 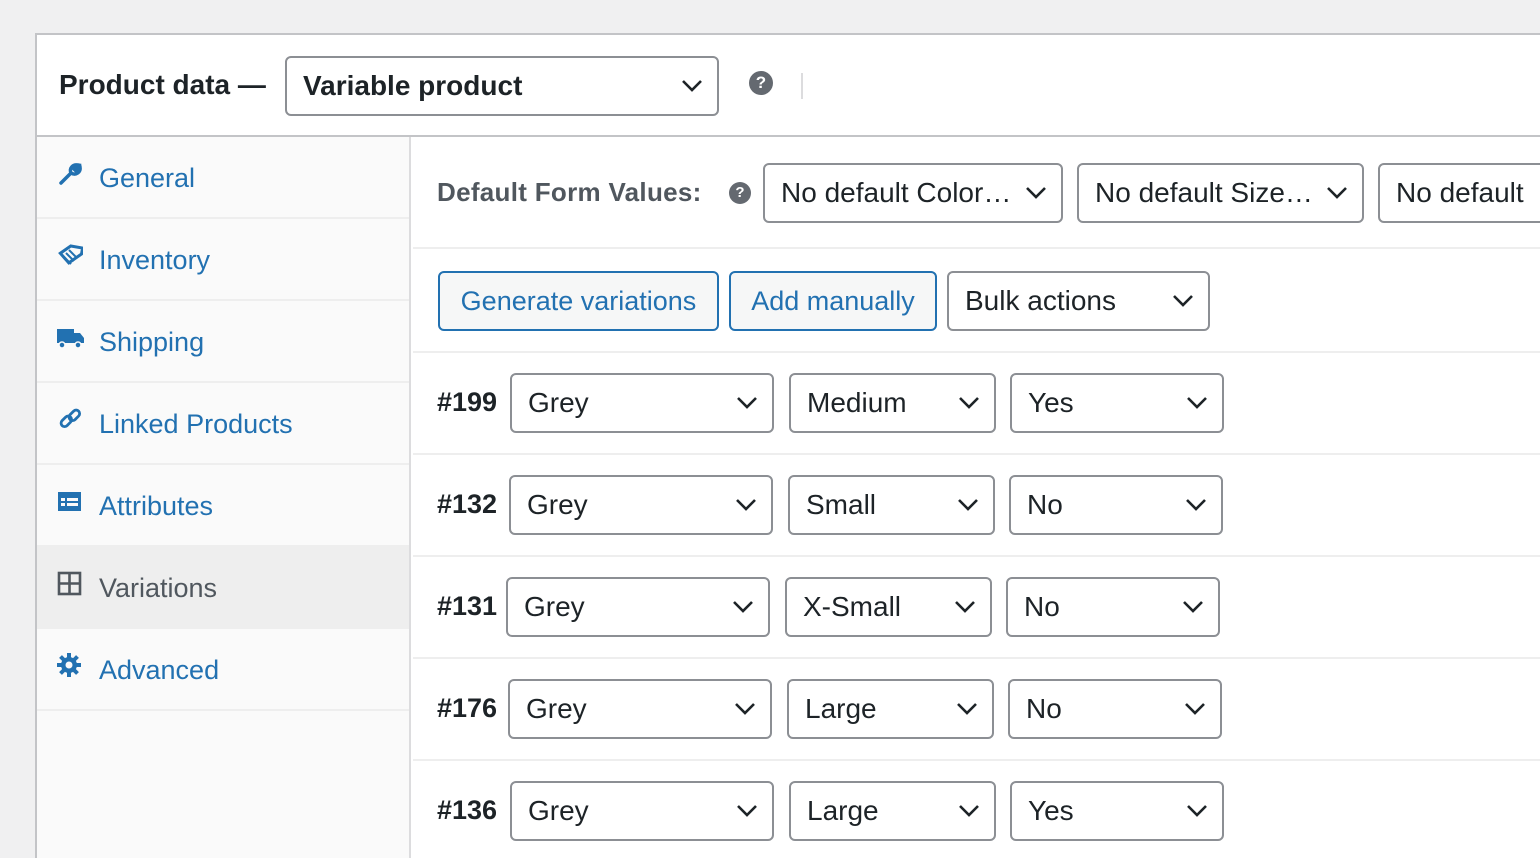 What do you see at coordinates (70, 584) in the screenshot?
I see `grid-icon` at bounding box center [70, 584].